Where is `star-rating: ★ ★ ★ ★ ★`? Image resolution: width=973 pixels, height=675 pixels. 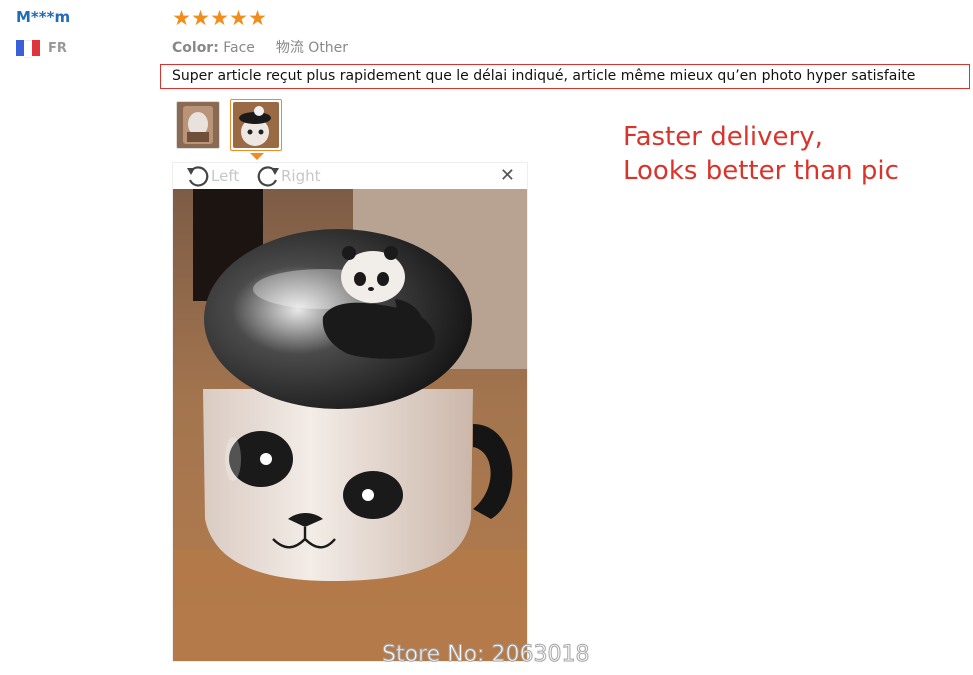
star-rating: ★ ★ ★ ★ ★ is located at coordinates (219, 18).